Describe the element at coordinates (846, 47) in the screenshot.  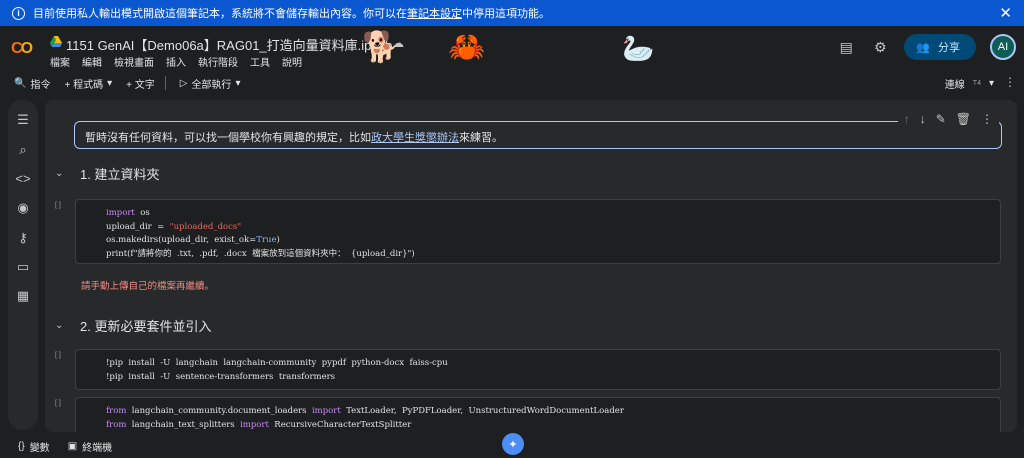
I see `comment-icon: ▤` at that location.